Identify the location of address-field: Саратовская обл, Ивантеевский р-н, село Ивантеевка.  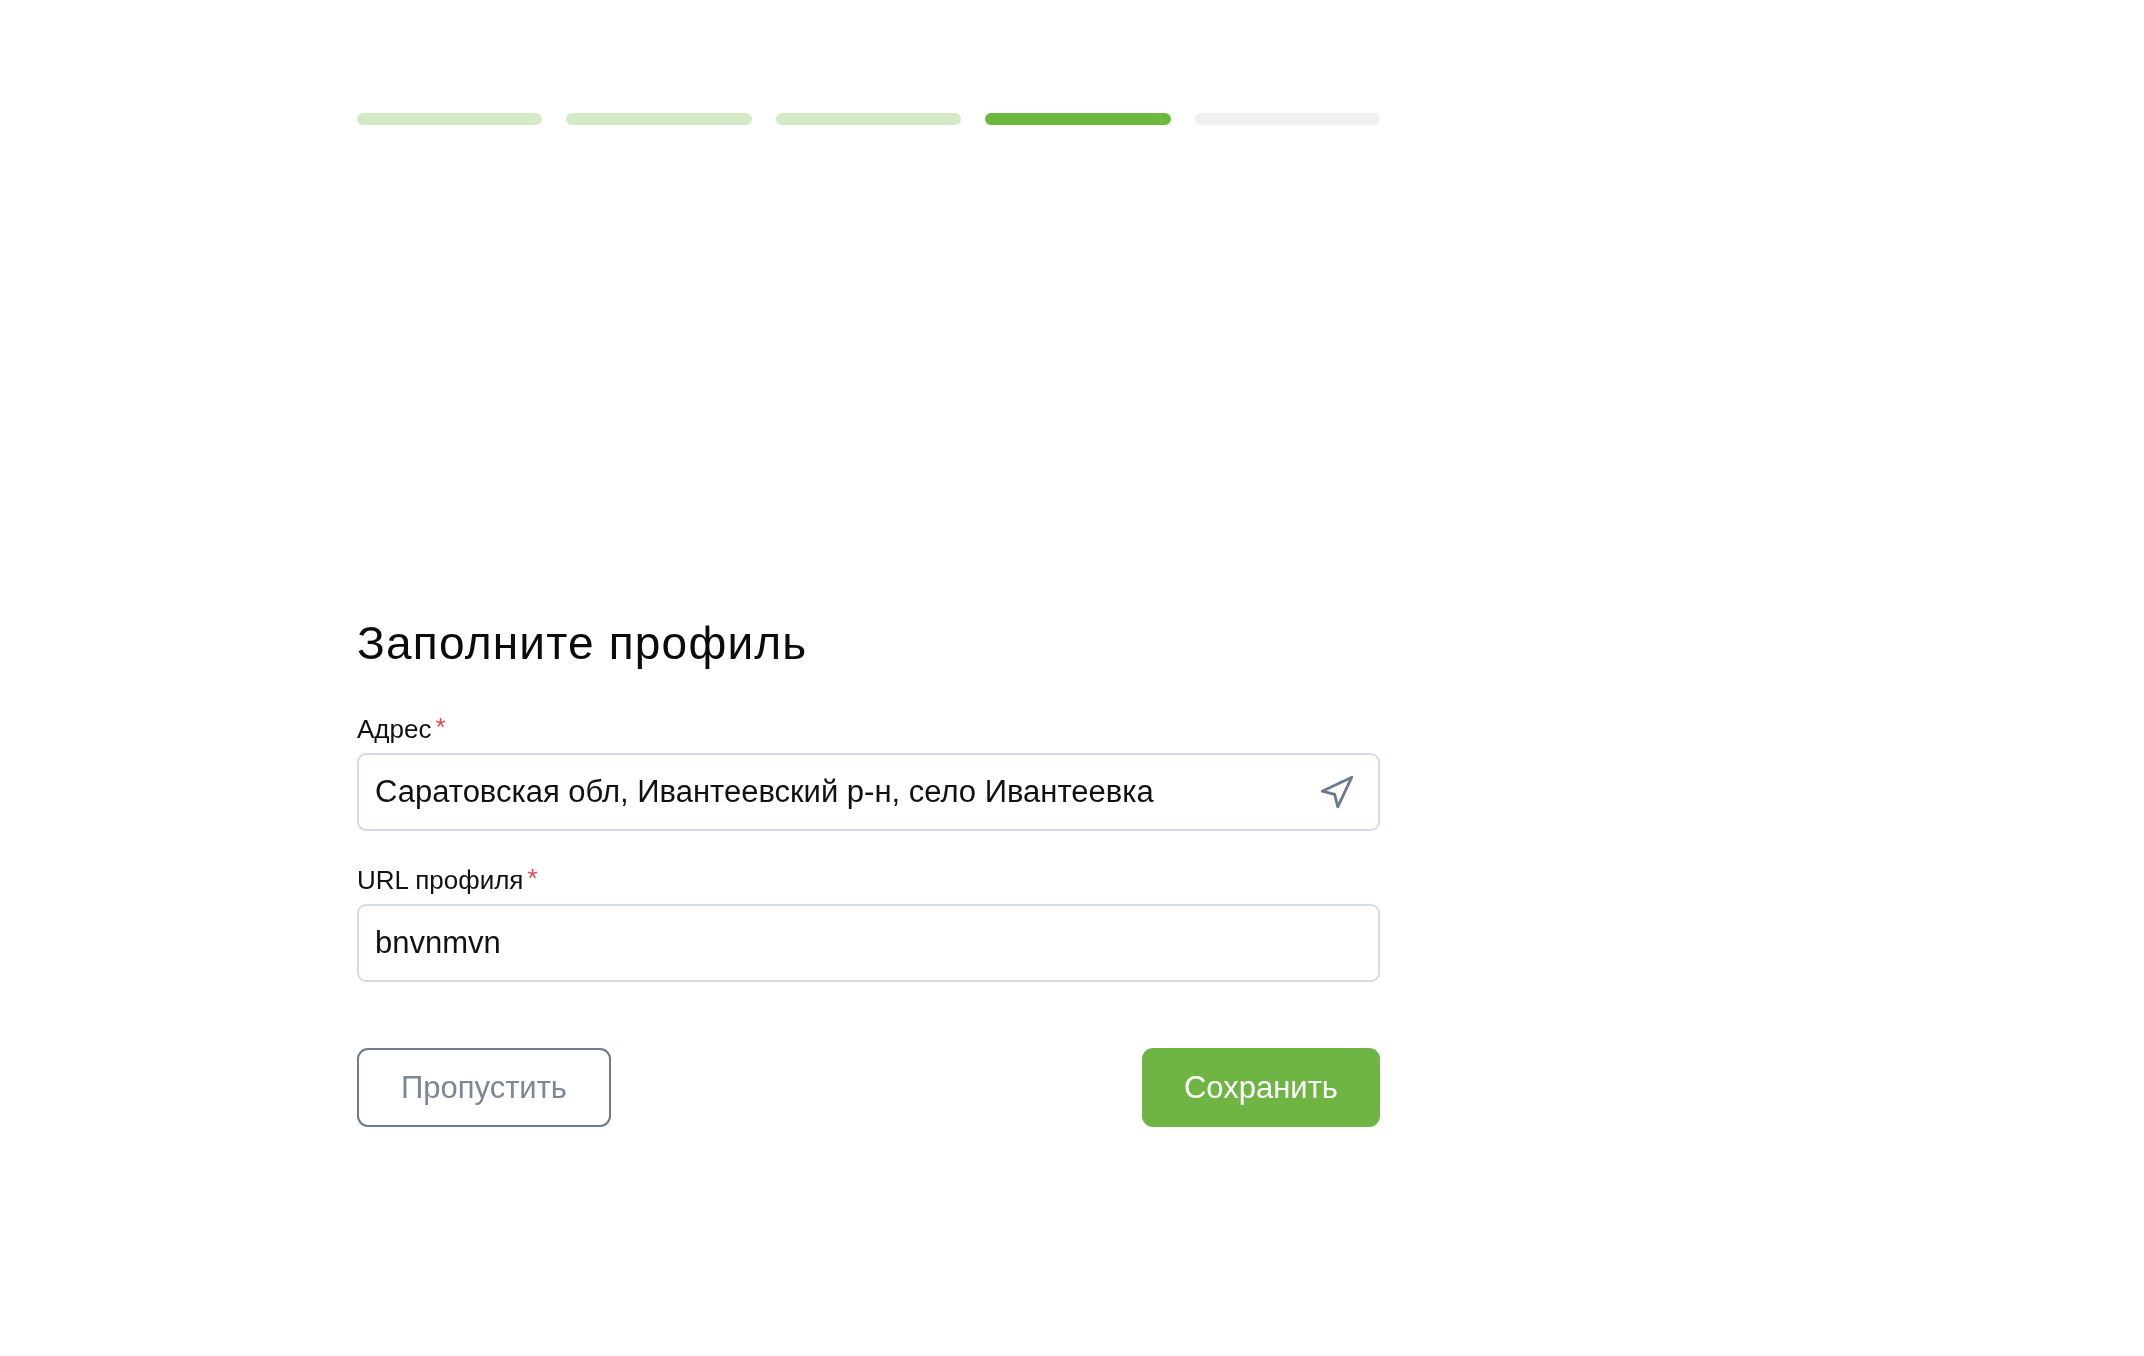
(868, 792).